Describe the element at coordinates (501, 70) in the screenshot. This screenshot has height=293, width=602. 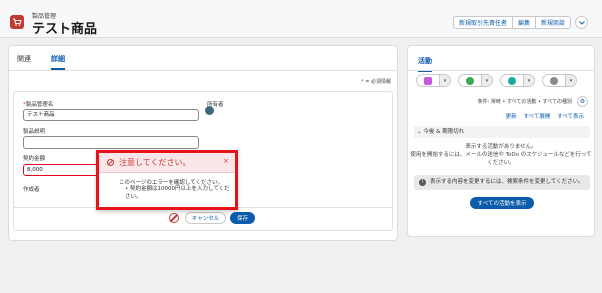
I see `activity-tabs-divider` at that location.